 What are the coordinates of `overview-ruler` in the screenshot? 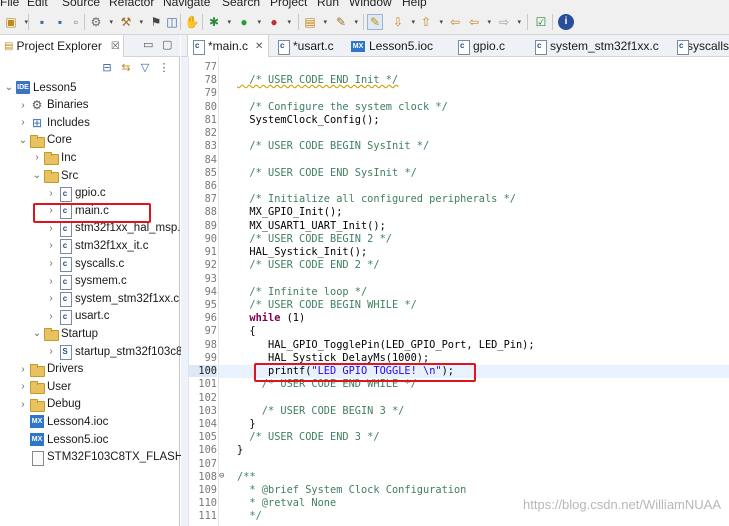 It's located at (185, 291).